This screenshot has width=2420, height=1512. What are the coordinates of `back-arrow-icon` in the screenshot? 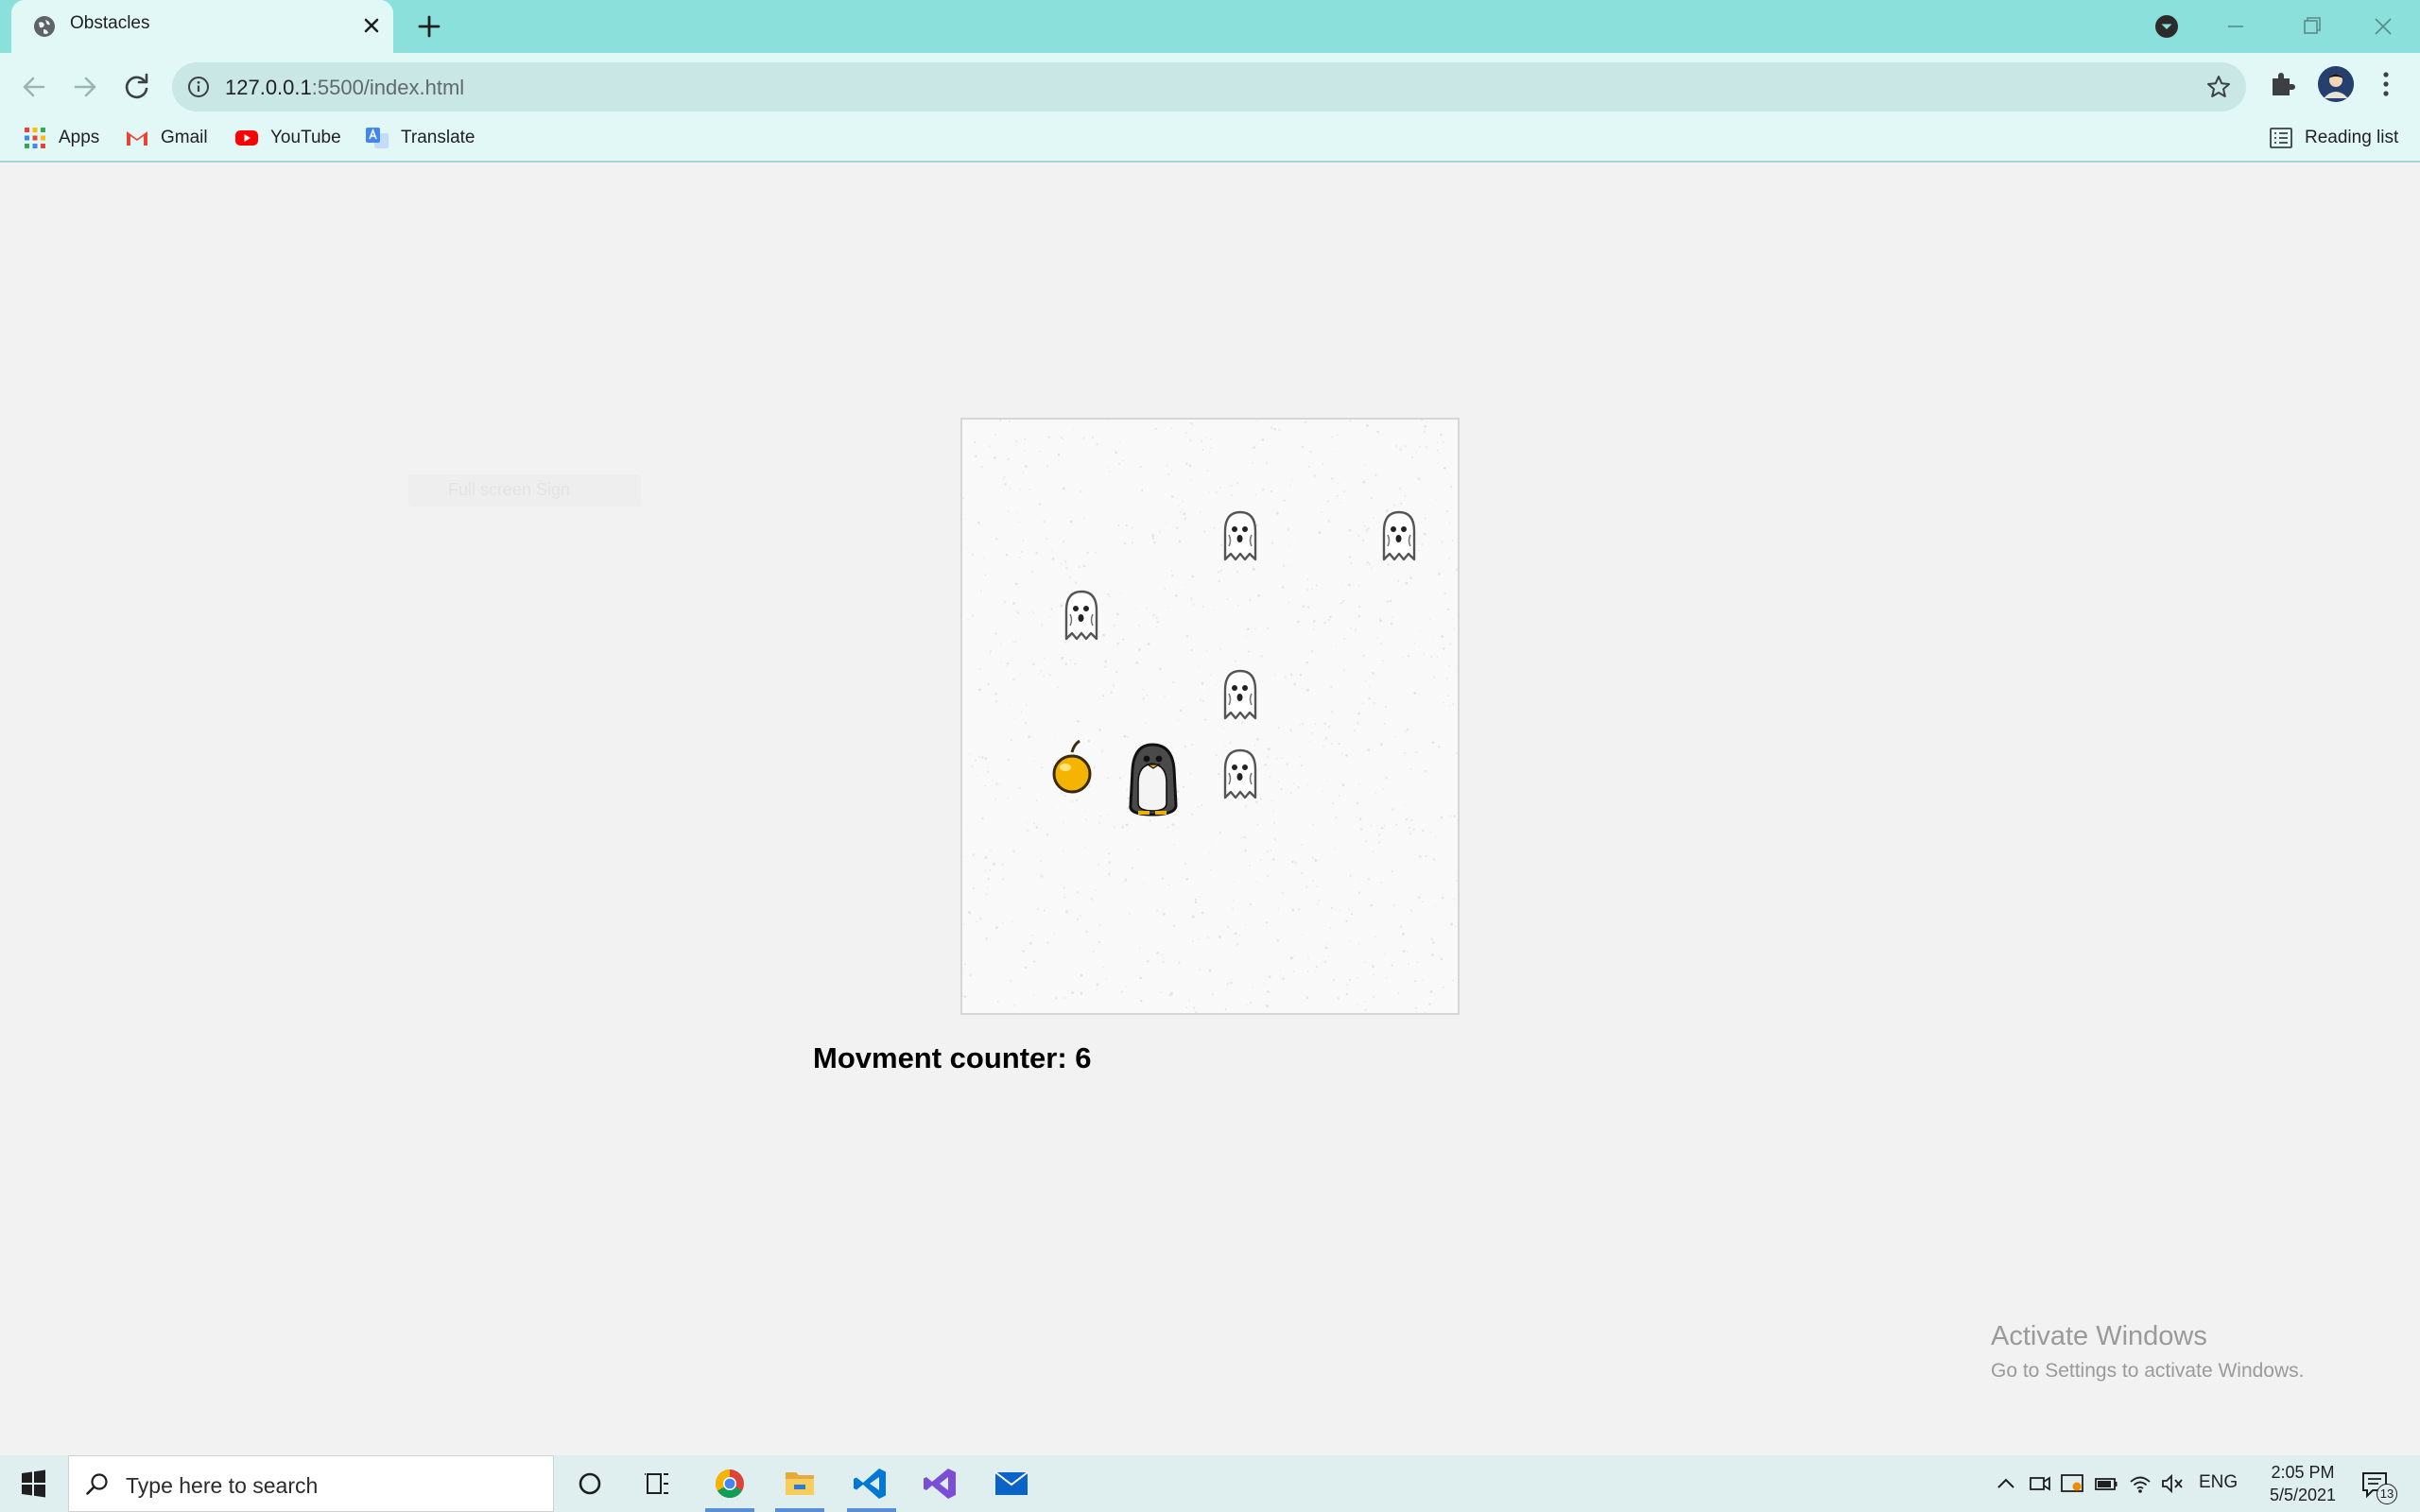 It's located at (34, 87).